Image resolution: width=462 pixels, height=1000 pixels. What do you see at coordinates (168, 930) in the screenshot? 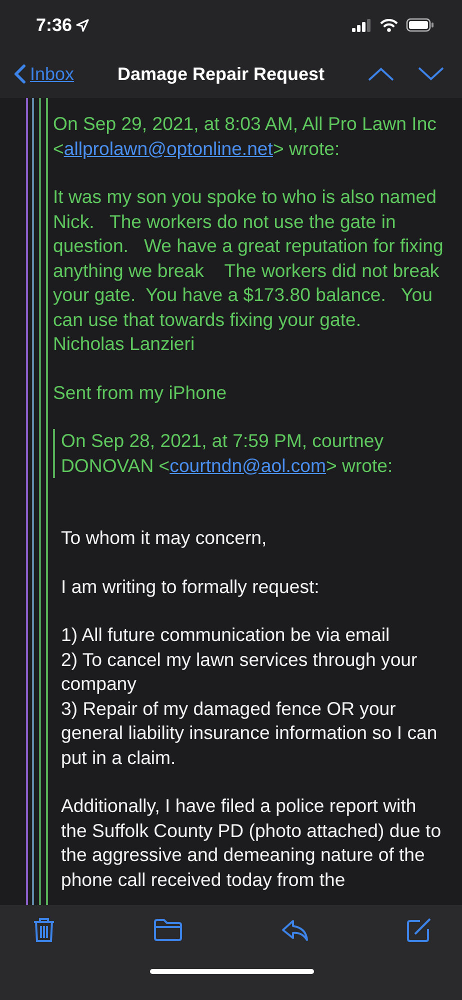
I see `folder-icon` at bounding box center [168, 930].